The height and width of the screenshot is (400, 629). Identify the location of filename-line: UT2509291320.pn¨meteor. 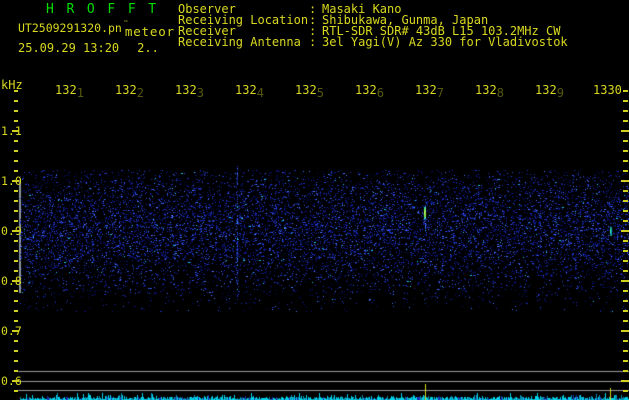
(96, 29).